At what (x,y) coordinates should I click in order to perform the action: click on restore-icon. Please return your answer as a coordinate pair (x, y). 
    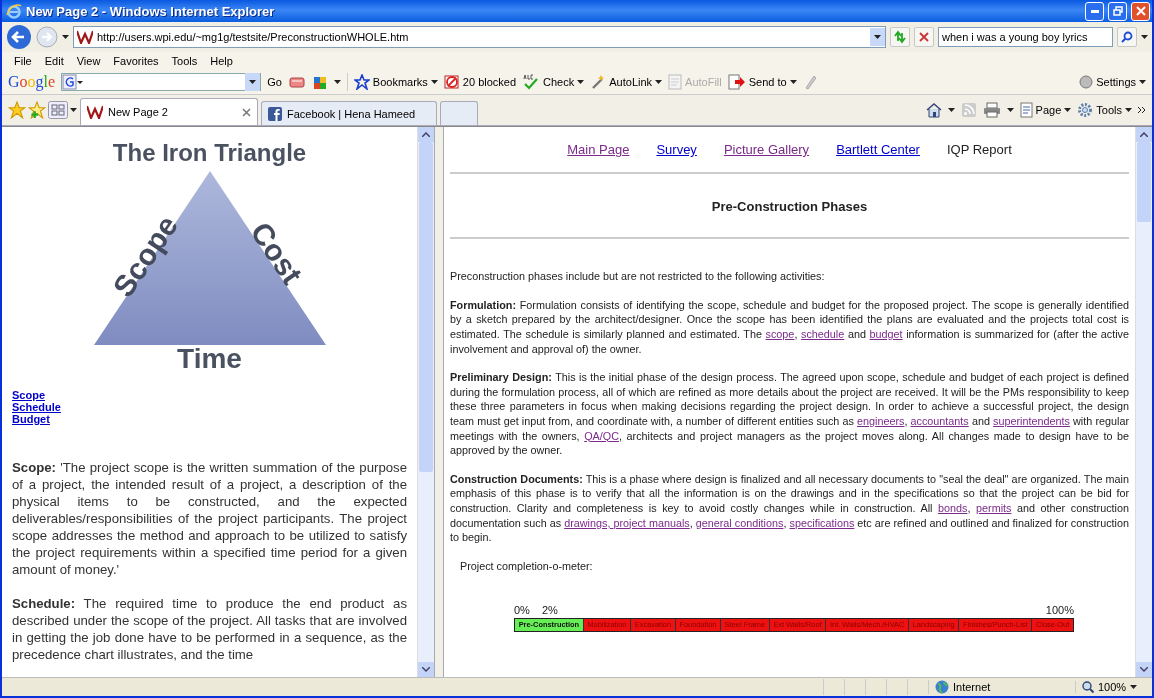
    Looking at the image, I should click on (1117, 11).